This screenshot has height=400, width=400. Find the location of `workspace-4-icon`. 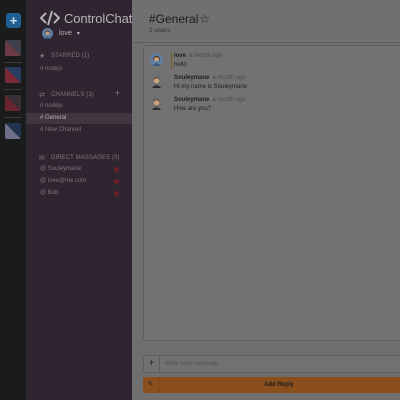

workspace-4-icon is located at coordinates (13, 131).